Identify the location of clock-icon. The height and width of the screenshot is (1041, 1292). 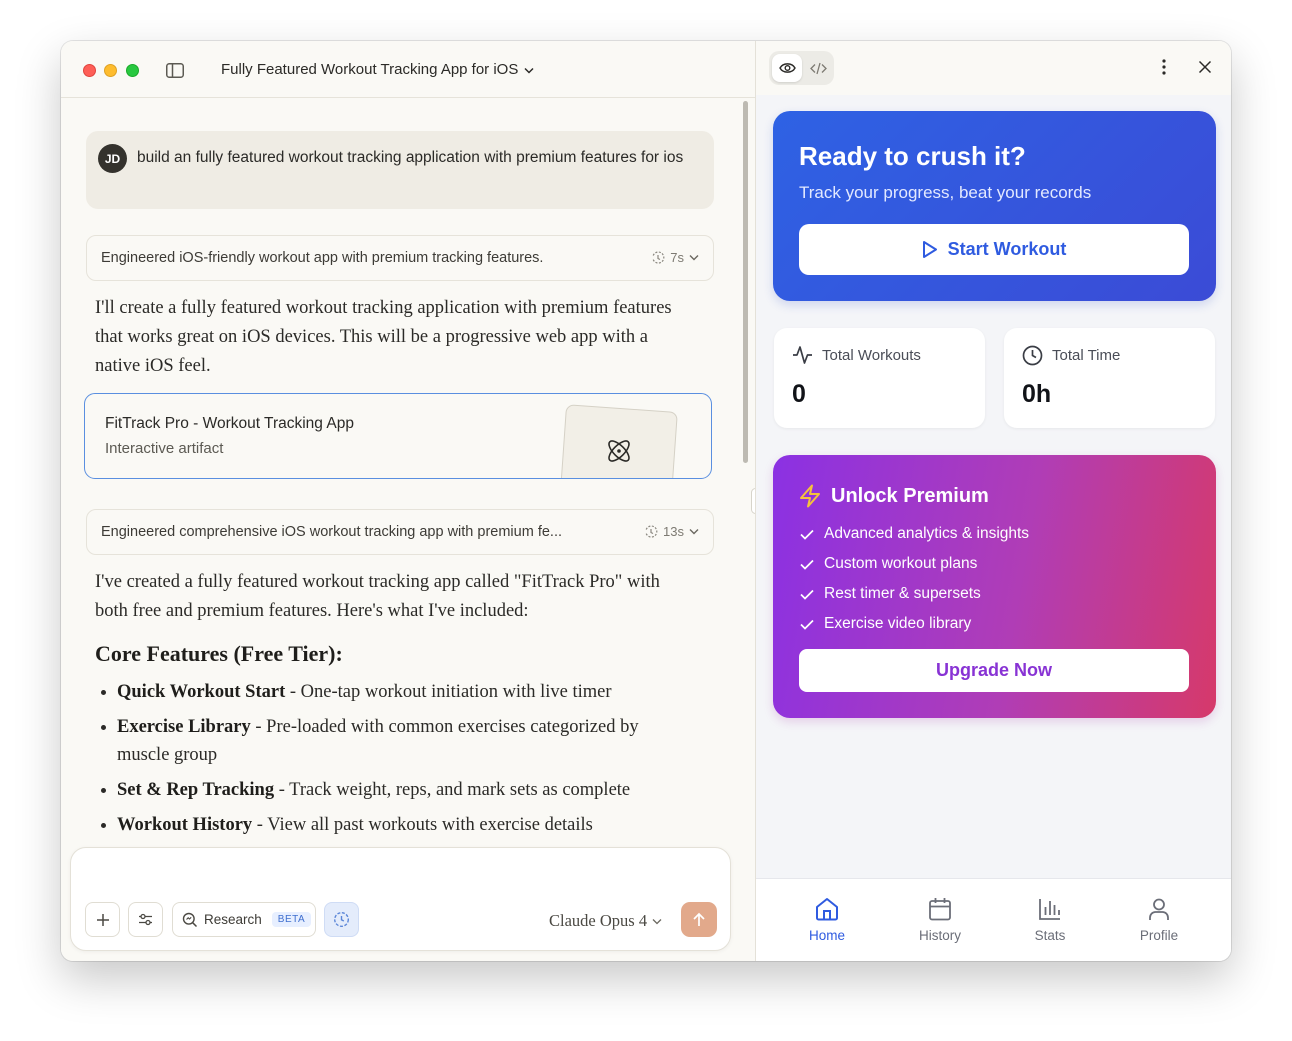
(1032, 355).